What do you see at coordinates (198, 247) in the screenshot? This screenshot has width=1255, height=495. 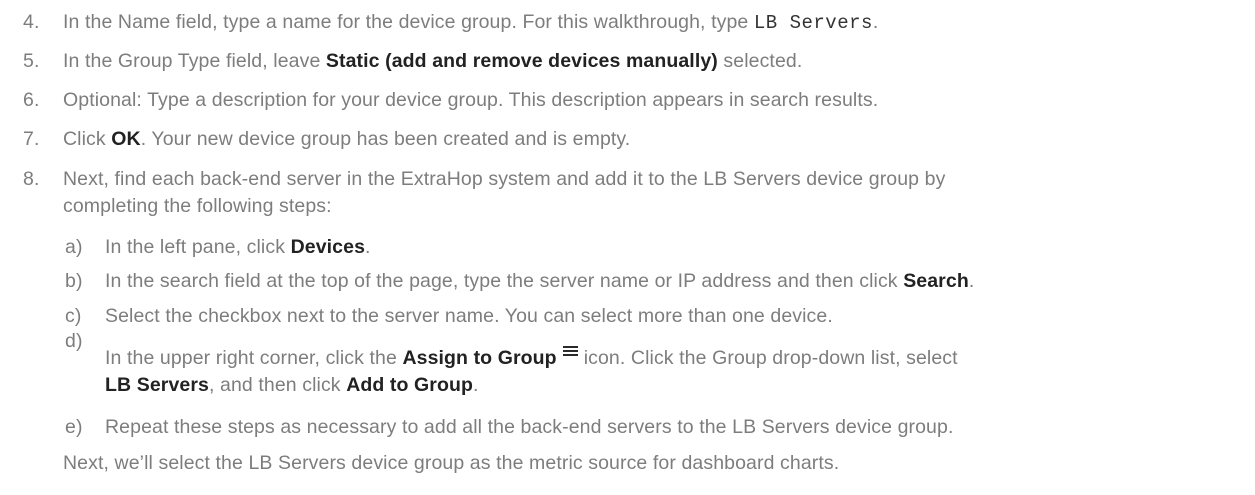 I see `text-segment: In the left pane, click` at bounding box center [198, 247].